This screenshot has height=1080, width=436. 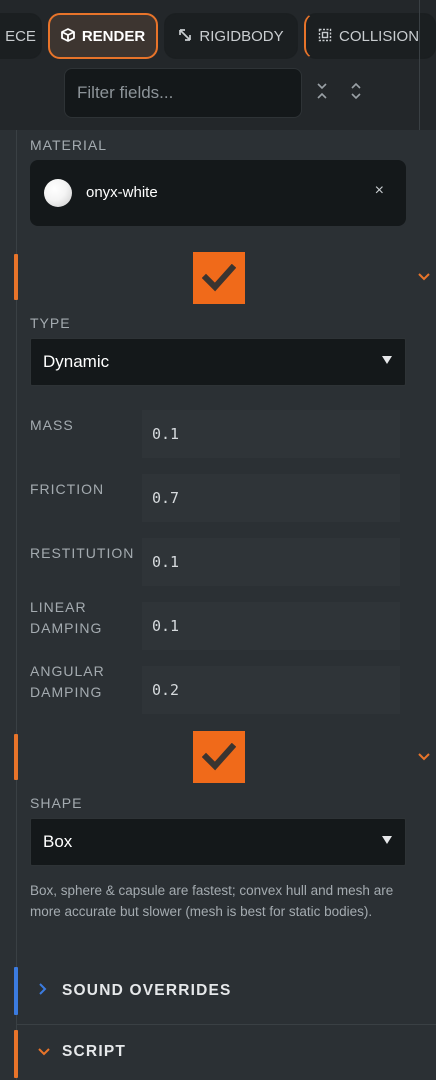 I want to click on tab-rigidbody: RIGIDBODY, so click(x=231, y=36).